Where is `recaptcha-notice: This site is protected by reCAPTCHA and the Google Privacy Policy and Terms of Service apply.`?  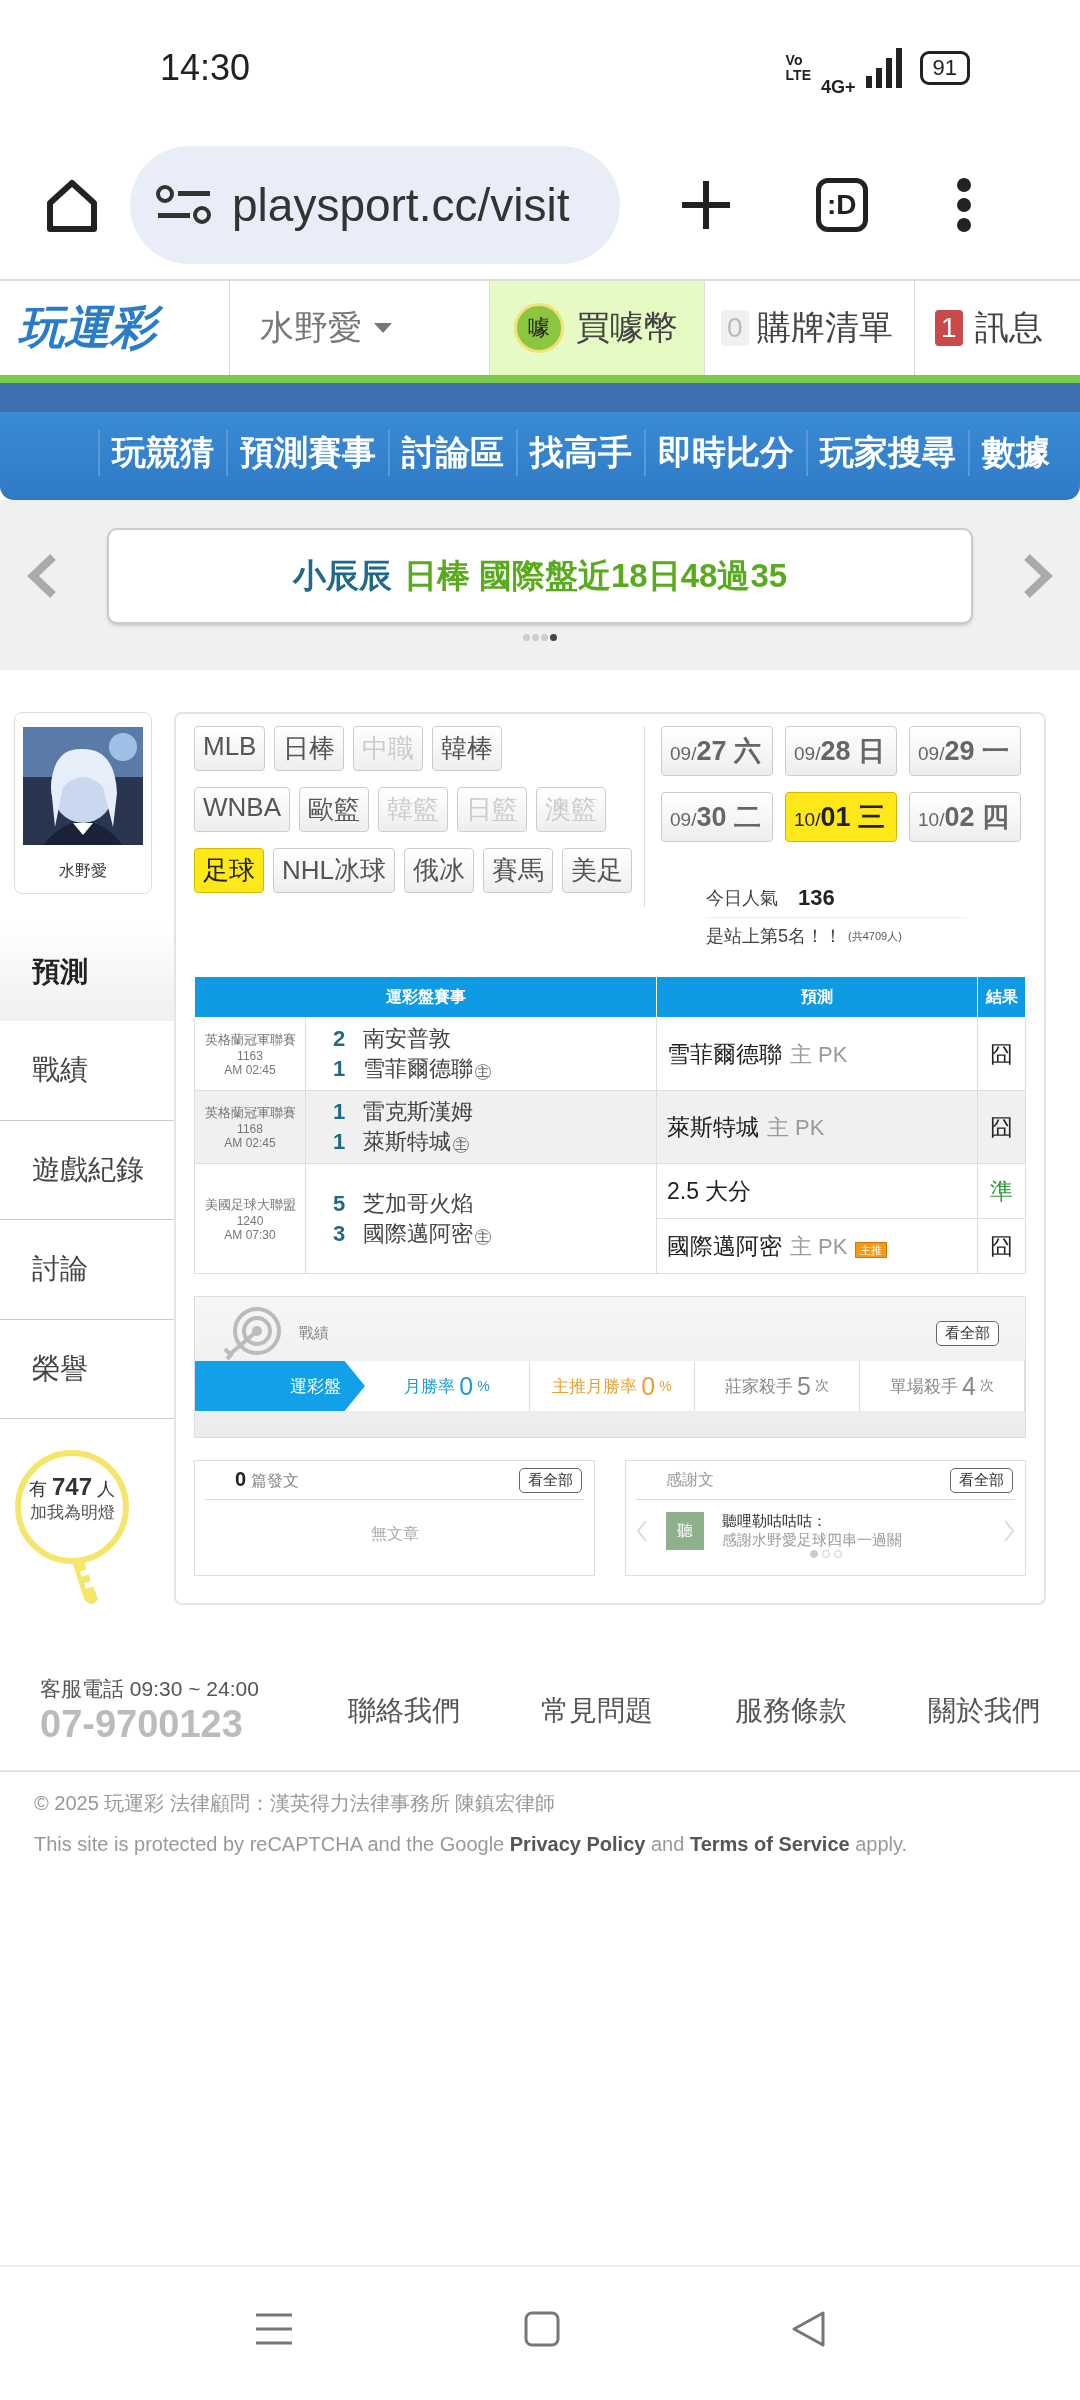
recaptcha-notice: This site is protected by reCAPTCHA and the Google Privacy Policy and Terms of Service apply. is located at coordinates (471, 1844).